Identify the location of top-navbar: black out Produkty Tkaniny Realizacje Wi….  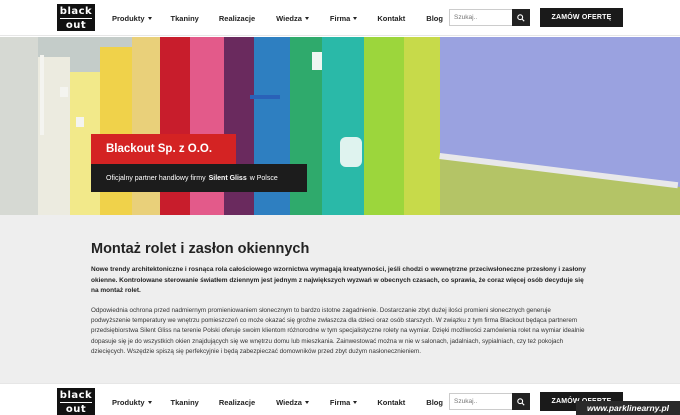
(340, 18).